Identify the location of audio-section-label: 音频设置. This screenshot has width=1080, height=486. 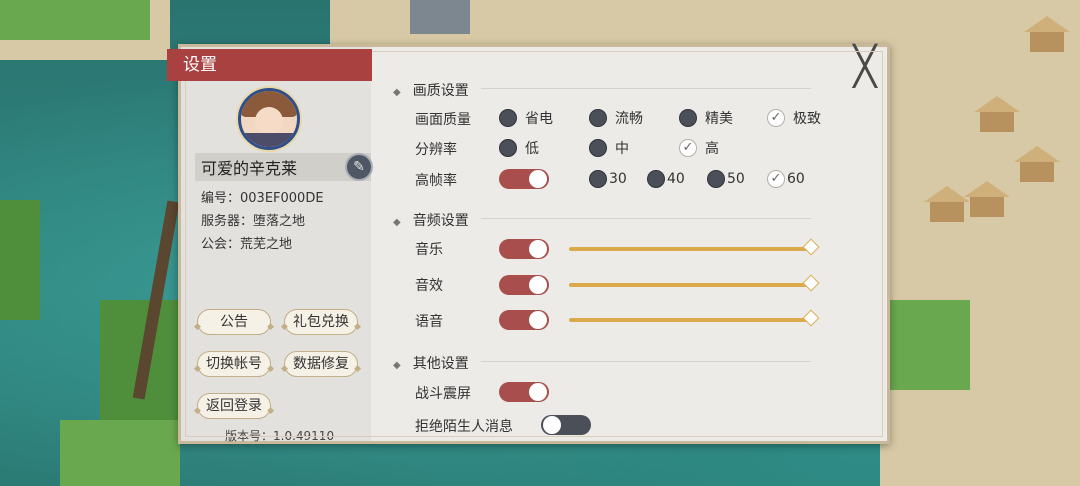
(440, 221).